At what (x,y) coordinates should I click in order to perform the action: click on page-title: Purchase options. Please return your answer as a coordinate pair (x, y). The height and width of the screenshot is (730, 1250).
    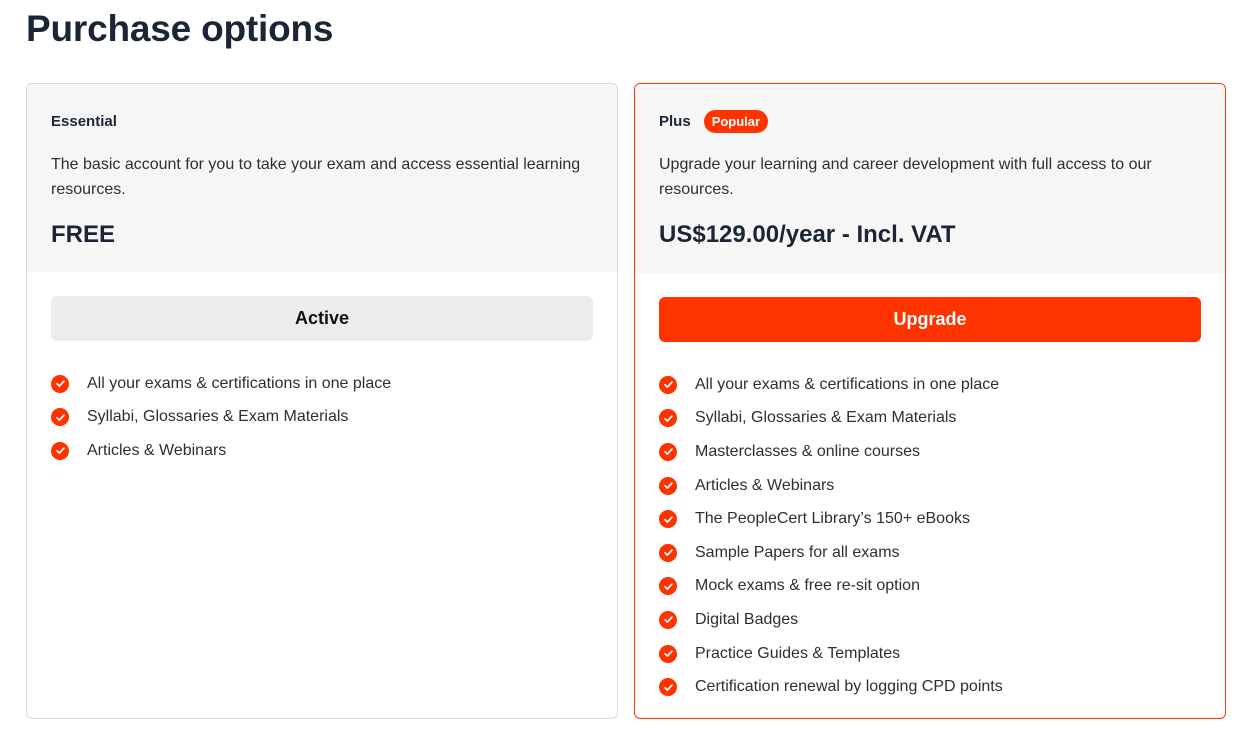
    Looking at the image, I should click on (180, 28).